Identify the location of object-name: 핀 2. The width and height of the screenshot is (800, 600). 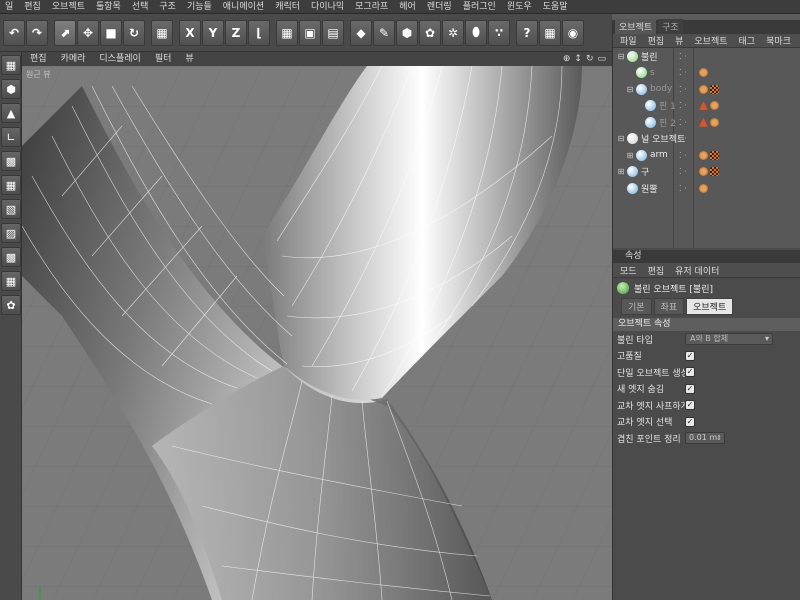
(667, 122).